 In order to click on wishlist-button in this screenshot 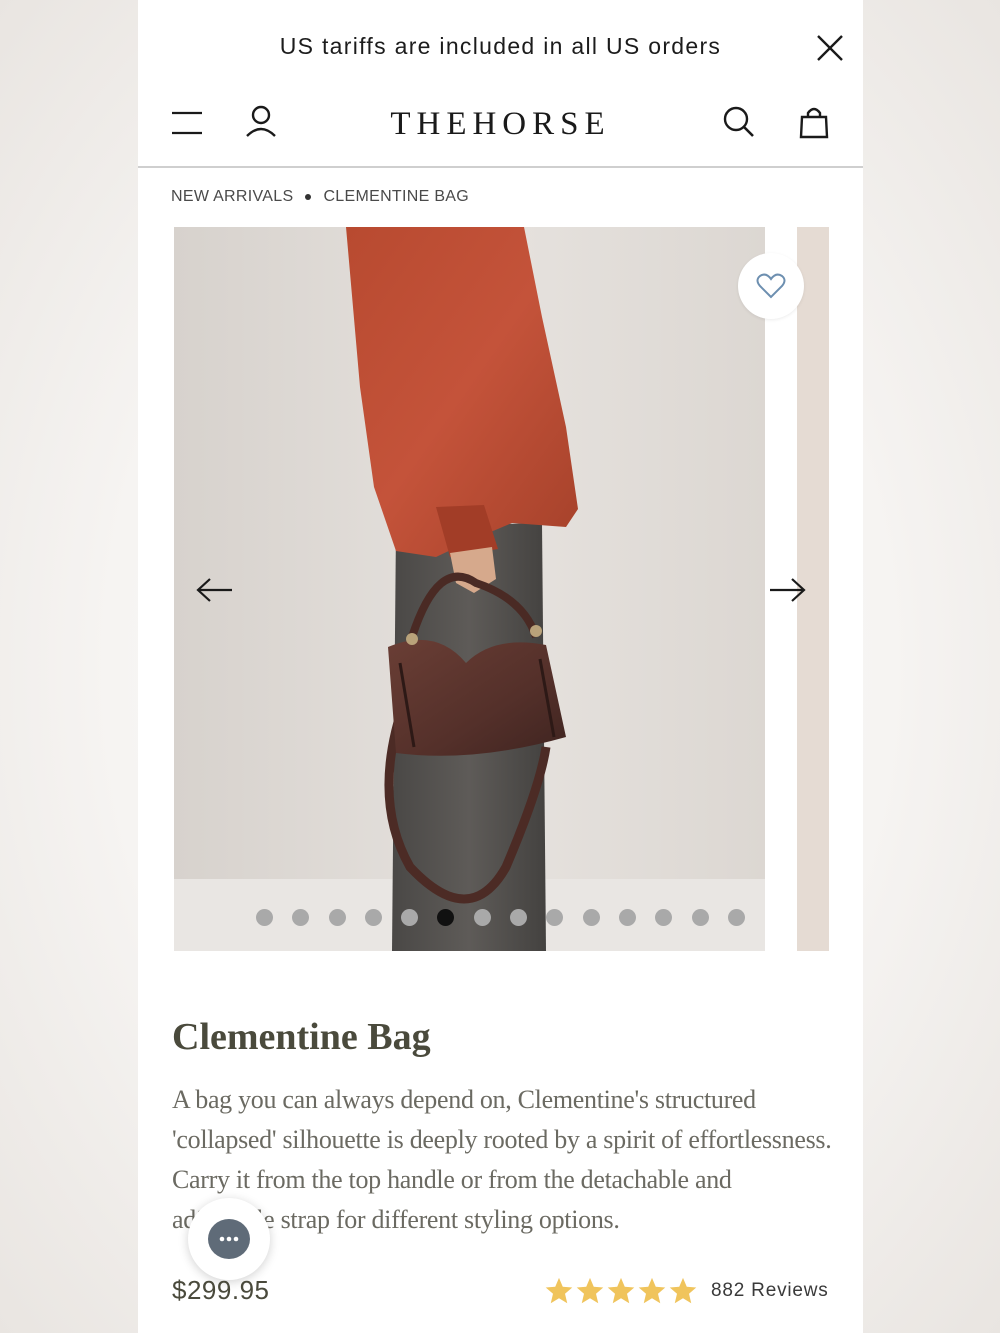, I will do `click(771, 286)`.